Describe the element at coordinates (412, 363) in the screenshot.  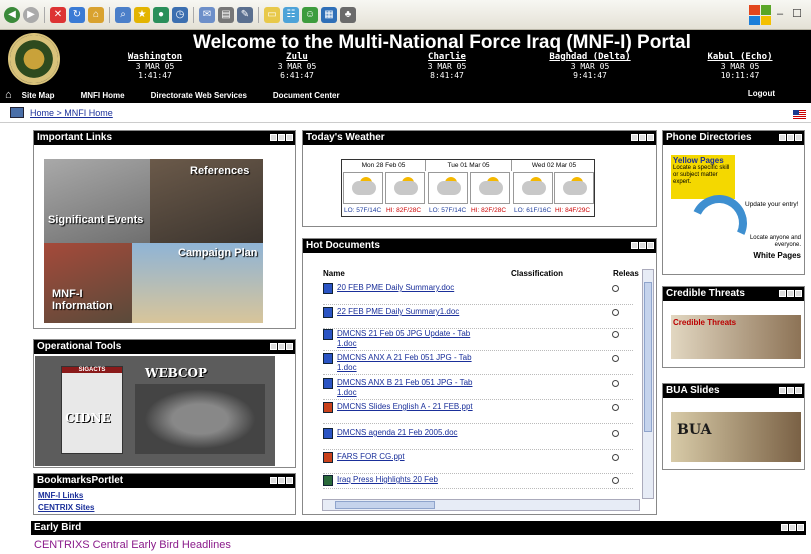
I see `document-link: DMCNS ANX A 21 Feb 051 JPG - Tab 1.doc` at that location.